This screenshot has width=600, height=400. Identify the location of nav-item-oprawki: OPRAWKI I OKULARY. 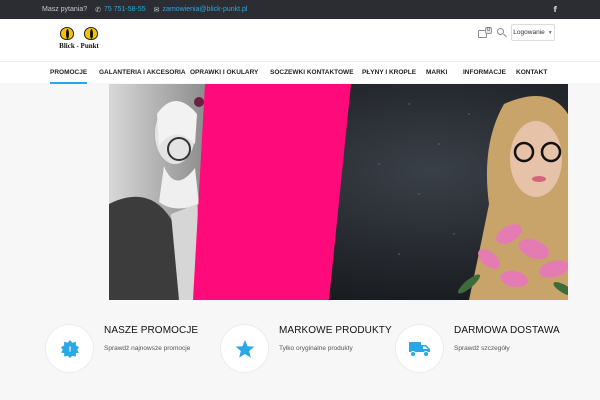
(224, 72).